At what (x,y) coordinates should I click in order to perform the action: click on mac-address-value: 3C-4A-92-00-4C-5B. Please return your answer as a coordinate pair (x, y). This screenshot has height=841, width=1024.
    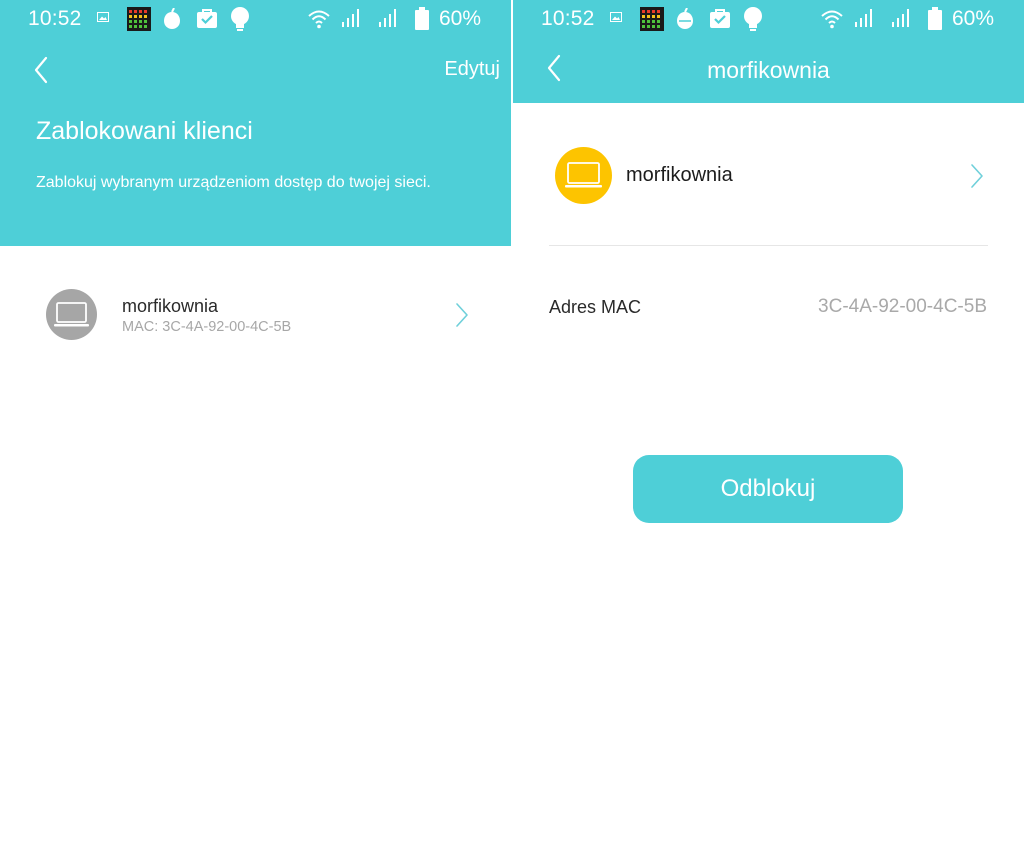
    Looking at the image, I should click on (902, 306).